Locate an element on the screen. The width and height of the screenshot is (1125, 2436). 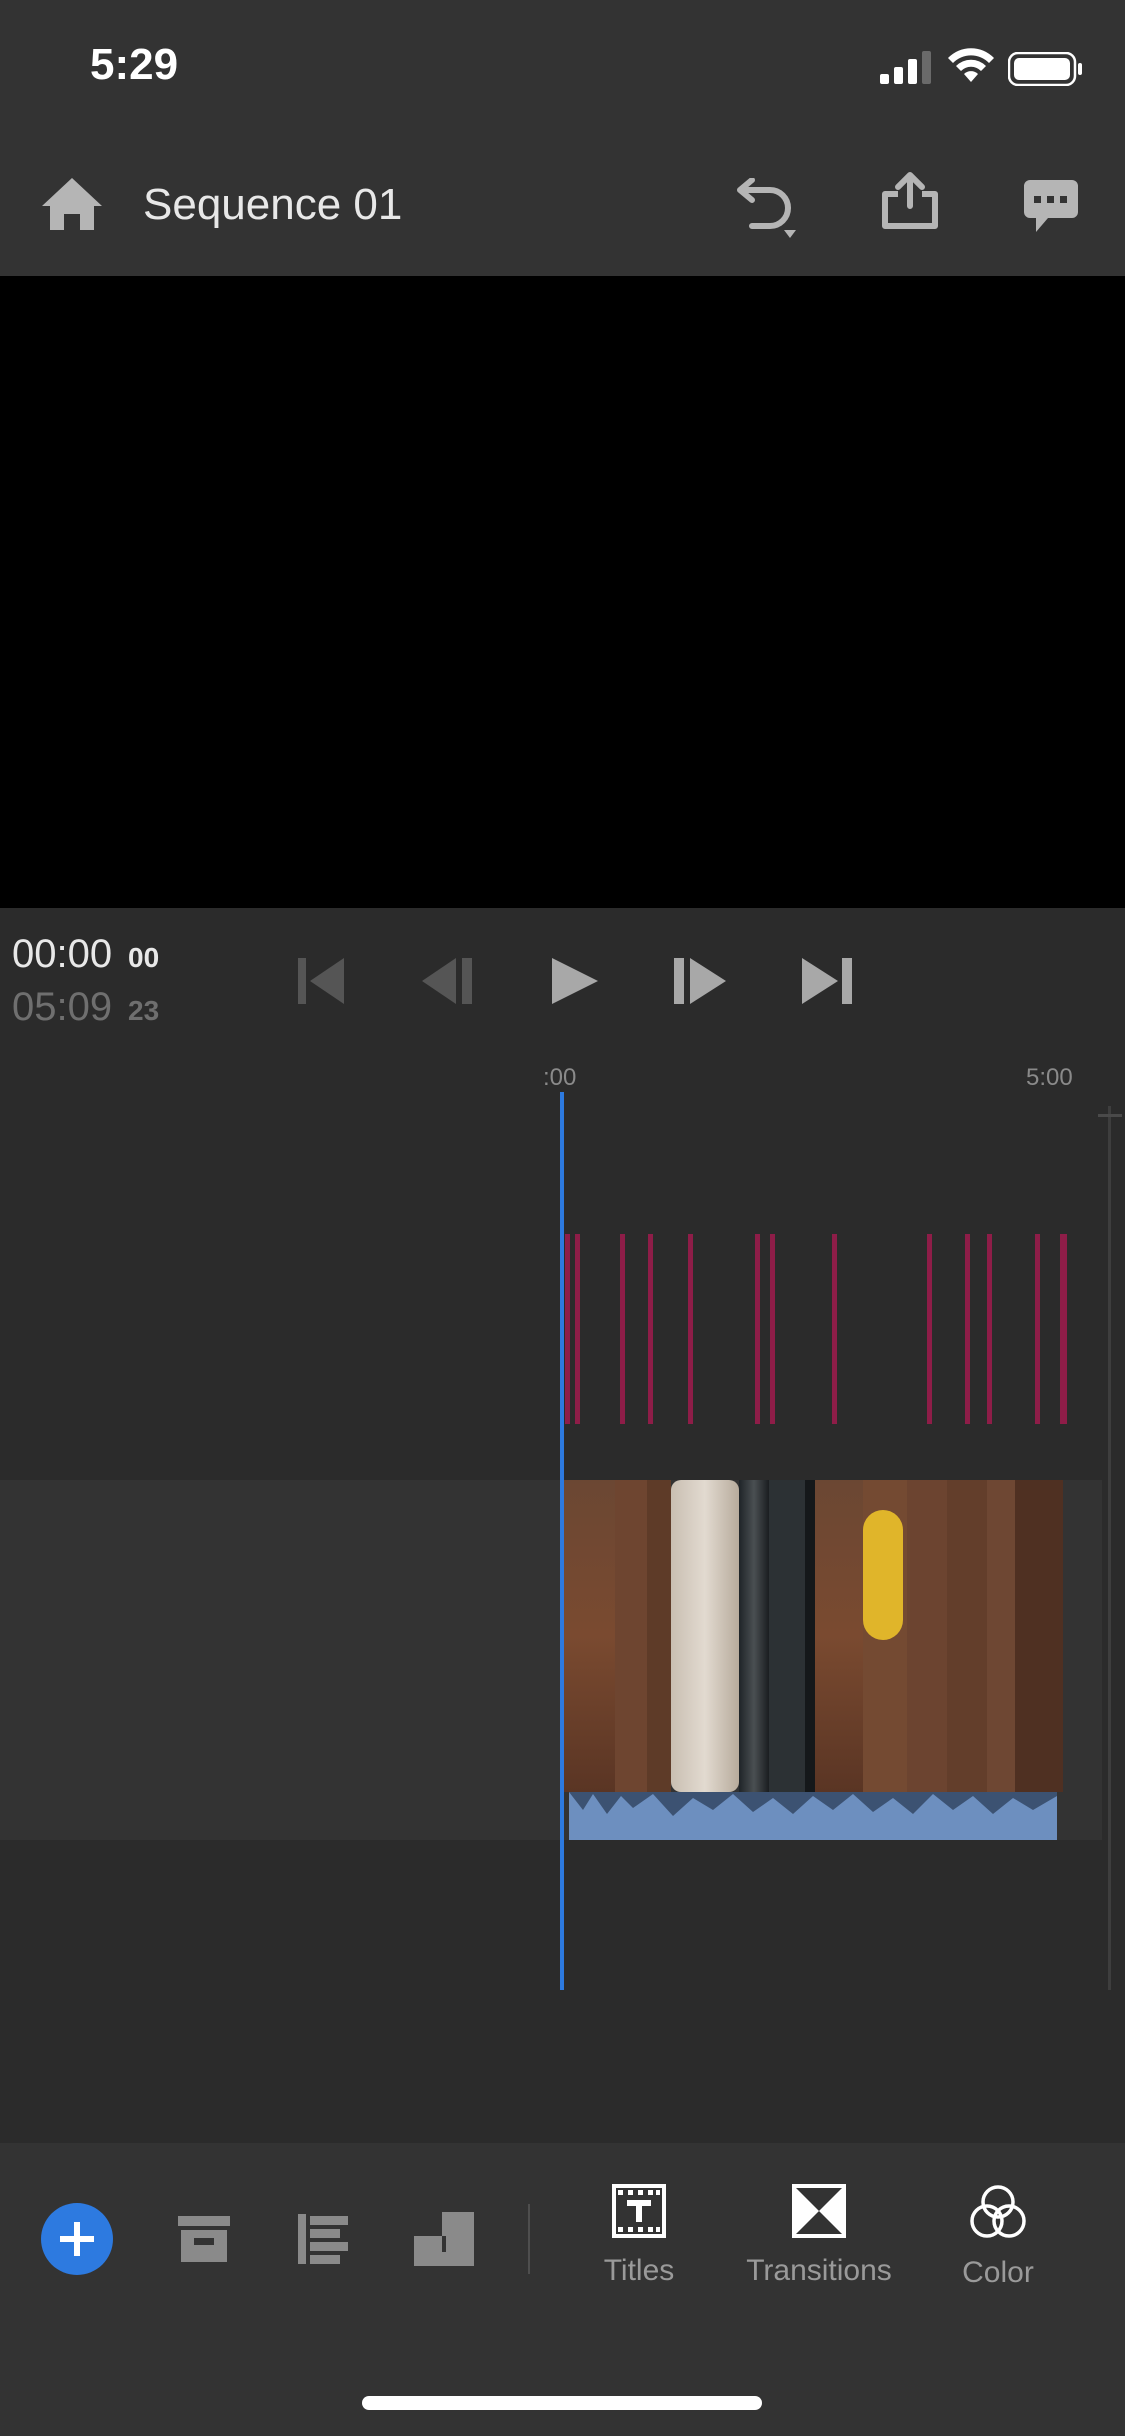
current-timecode: 00:00 is located at coordinates (62, 954).